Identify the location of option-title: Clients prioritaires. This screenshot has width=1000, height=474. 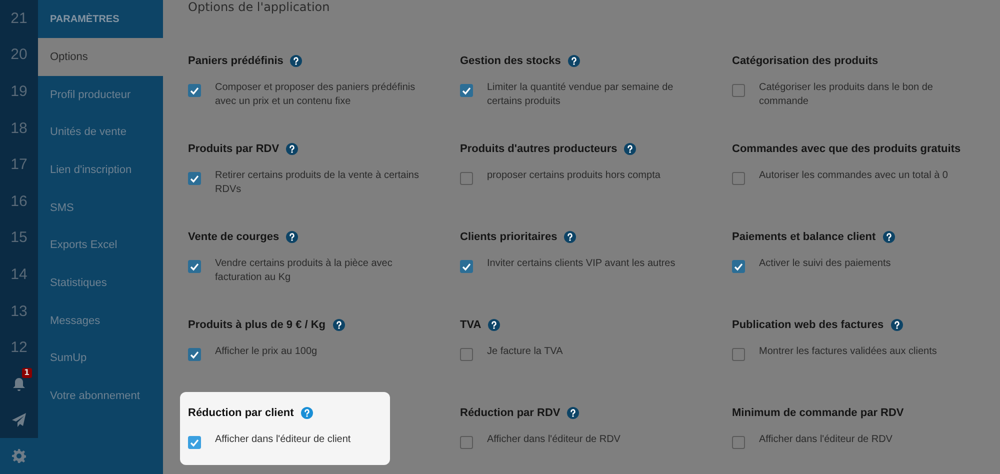
(509, 237).